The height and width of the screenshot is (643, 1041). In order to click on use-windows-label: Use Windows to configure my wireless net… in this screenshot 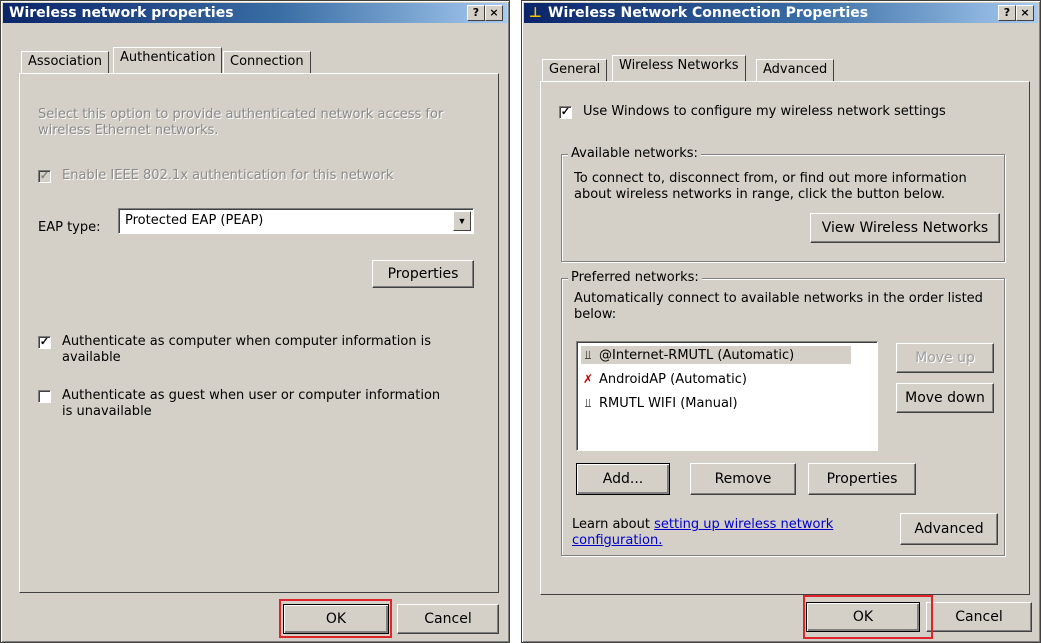, I will do `click(764, 112)`.